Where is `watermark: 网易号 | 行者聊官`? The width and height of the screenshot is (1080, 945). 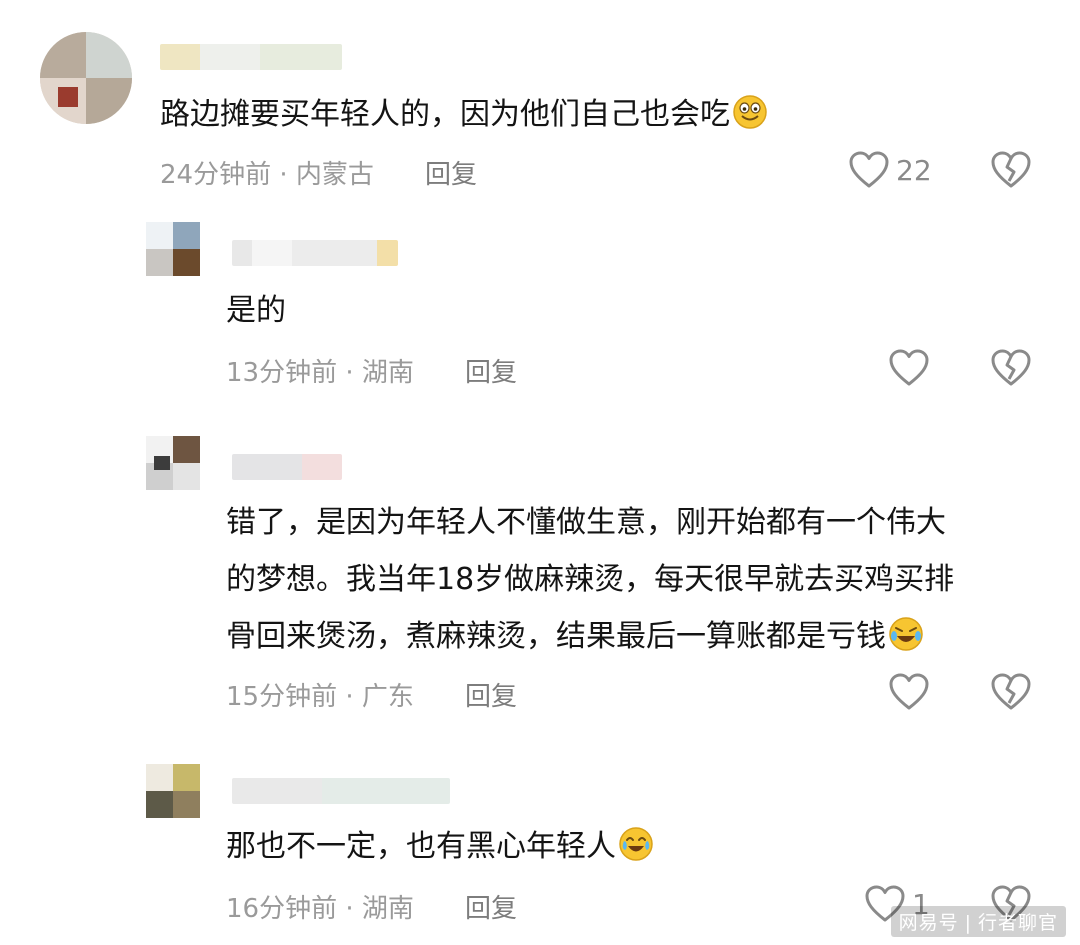 watermark: 网易号 | 行者聊官 is located at coordinates (978, 921).